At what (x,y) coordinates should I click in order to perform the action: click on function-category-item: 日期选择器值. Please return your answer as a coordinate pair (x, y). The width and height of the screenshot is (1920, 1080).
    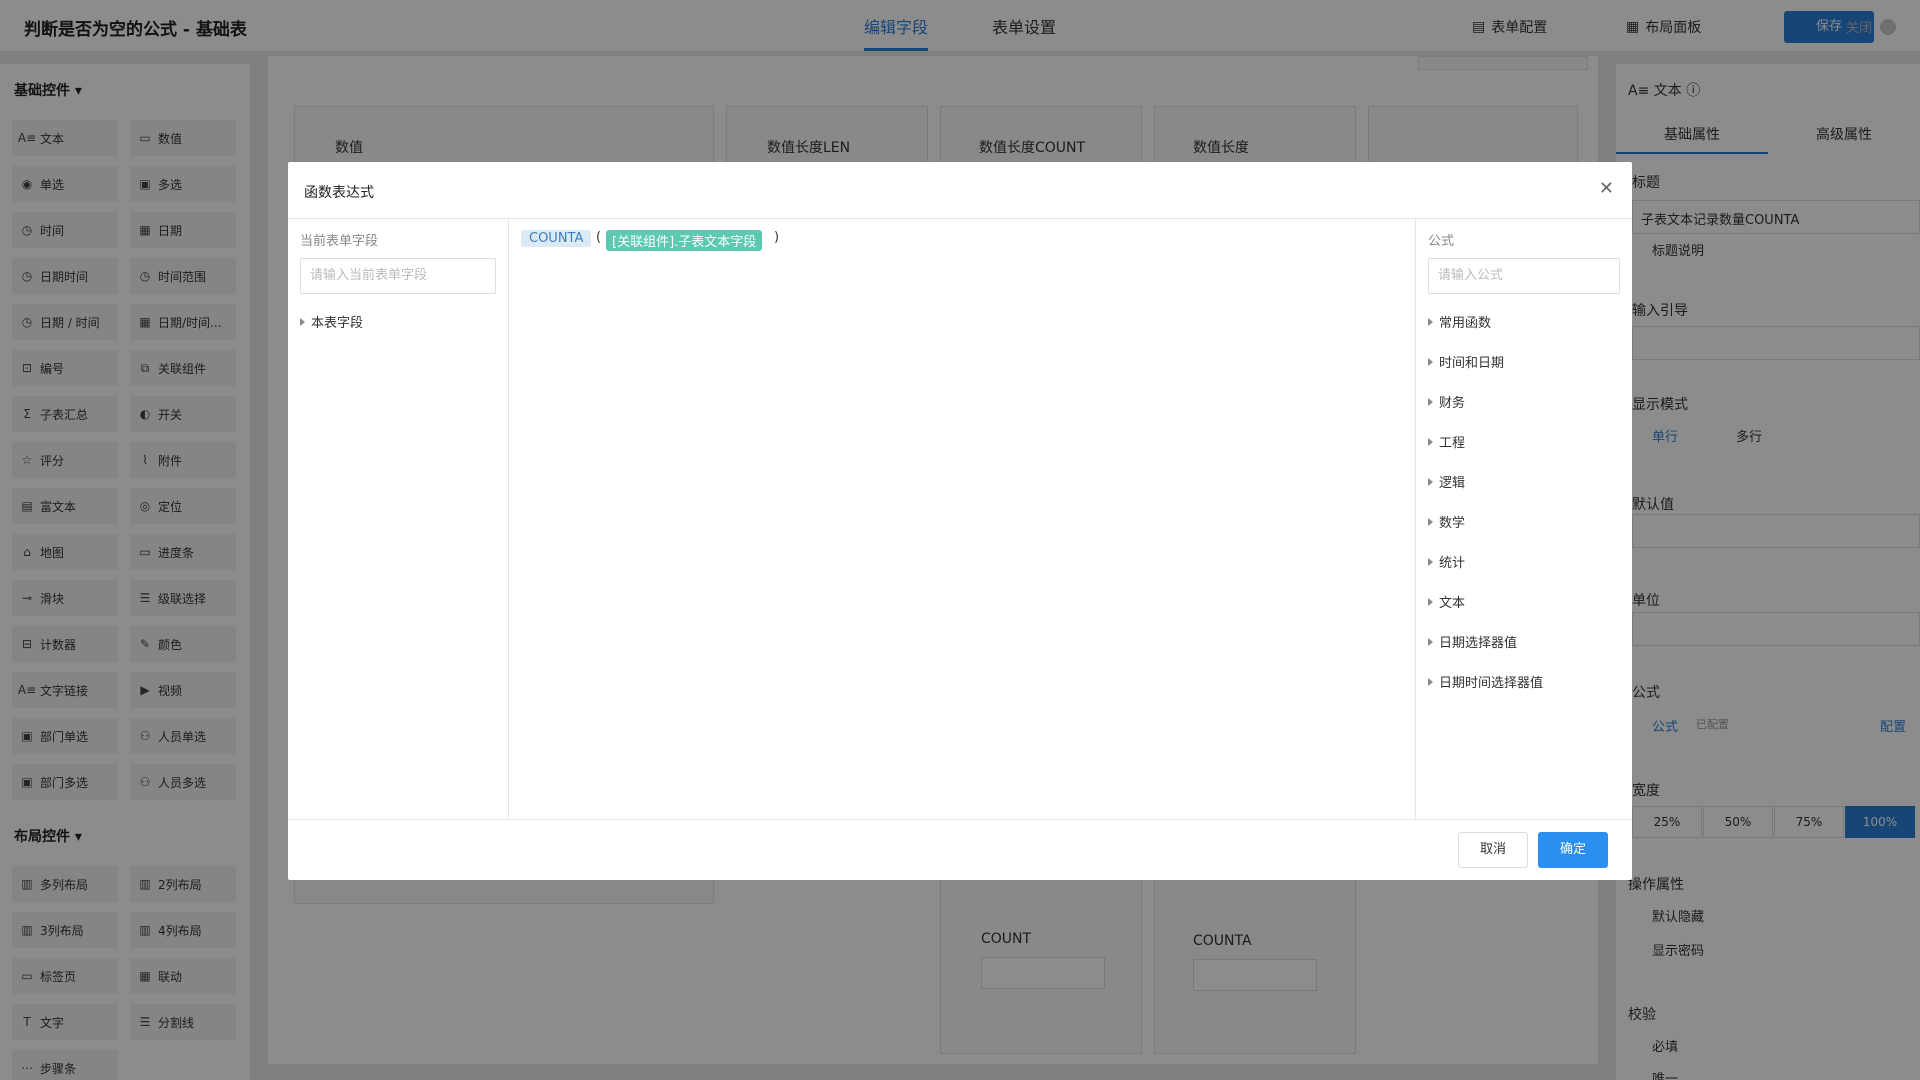
    Looking at the image, I should click on (1472, 641).